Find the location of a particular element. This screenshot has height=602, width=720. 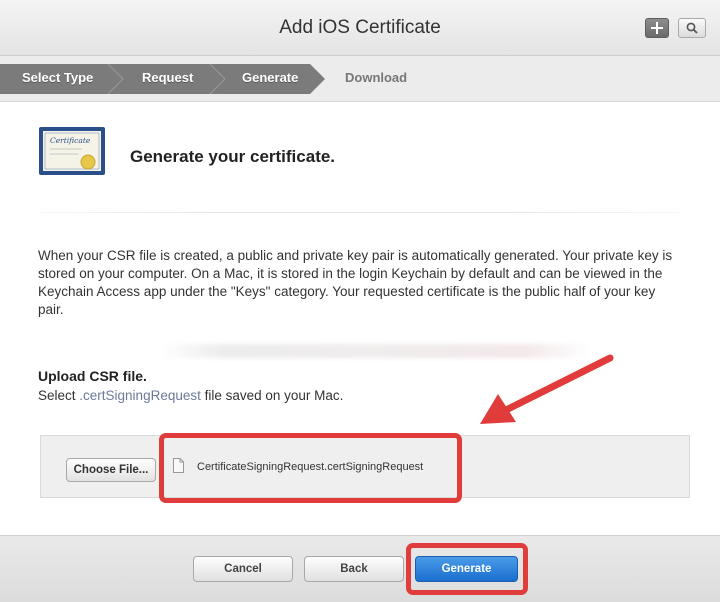

annotation-box-generate is located at coordinates (467, 569).